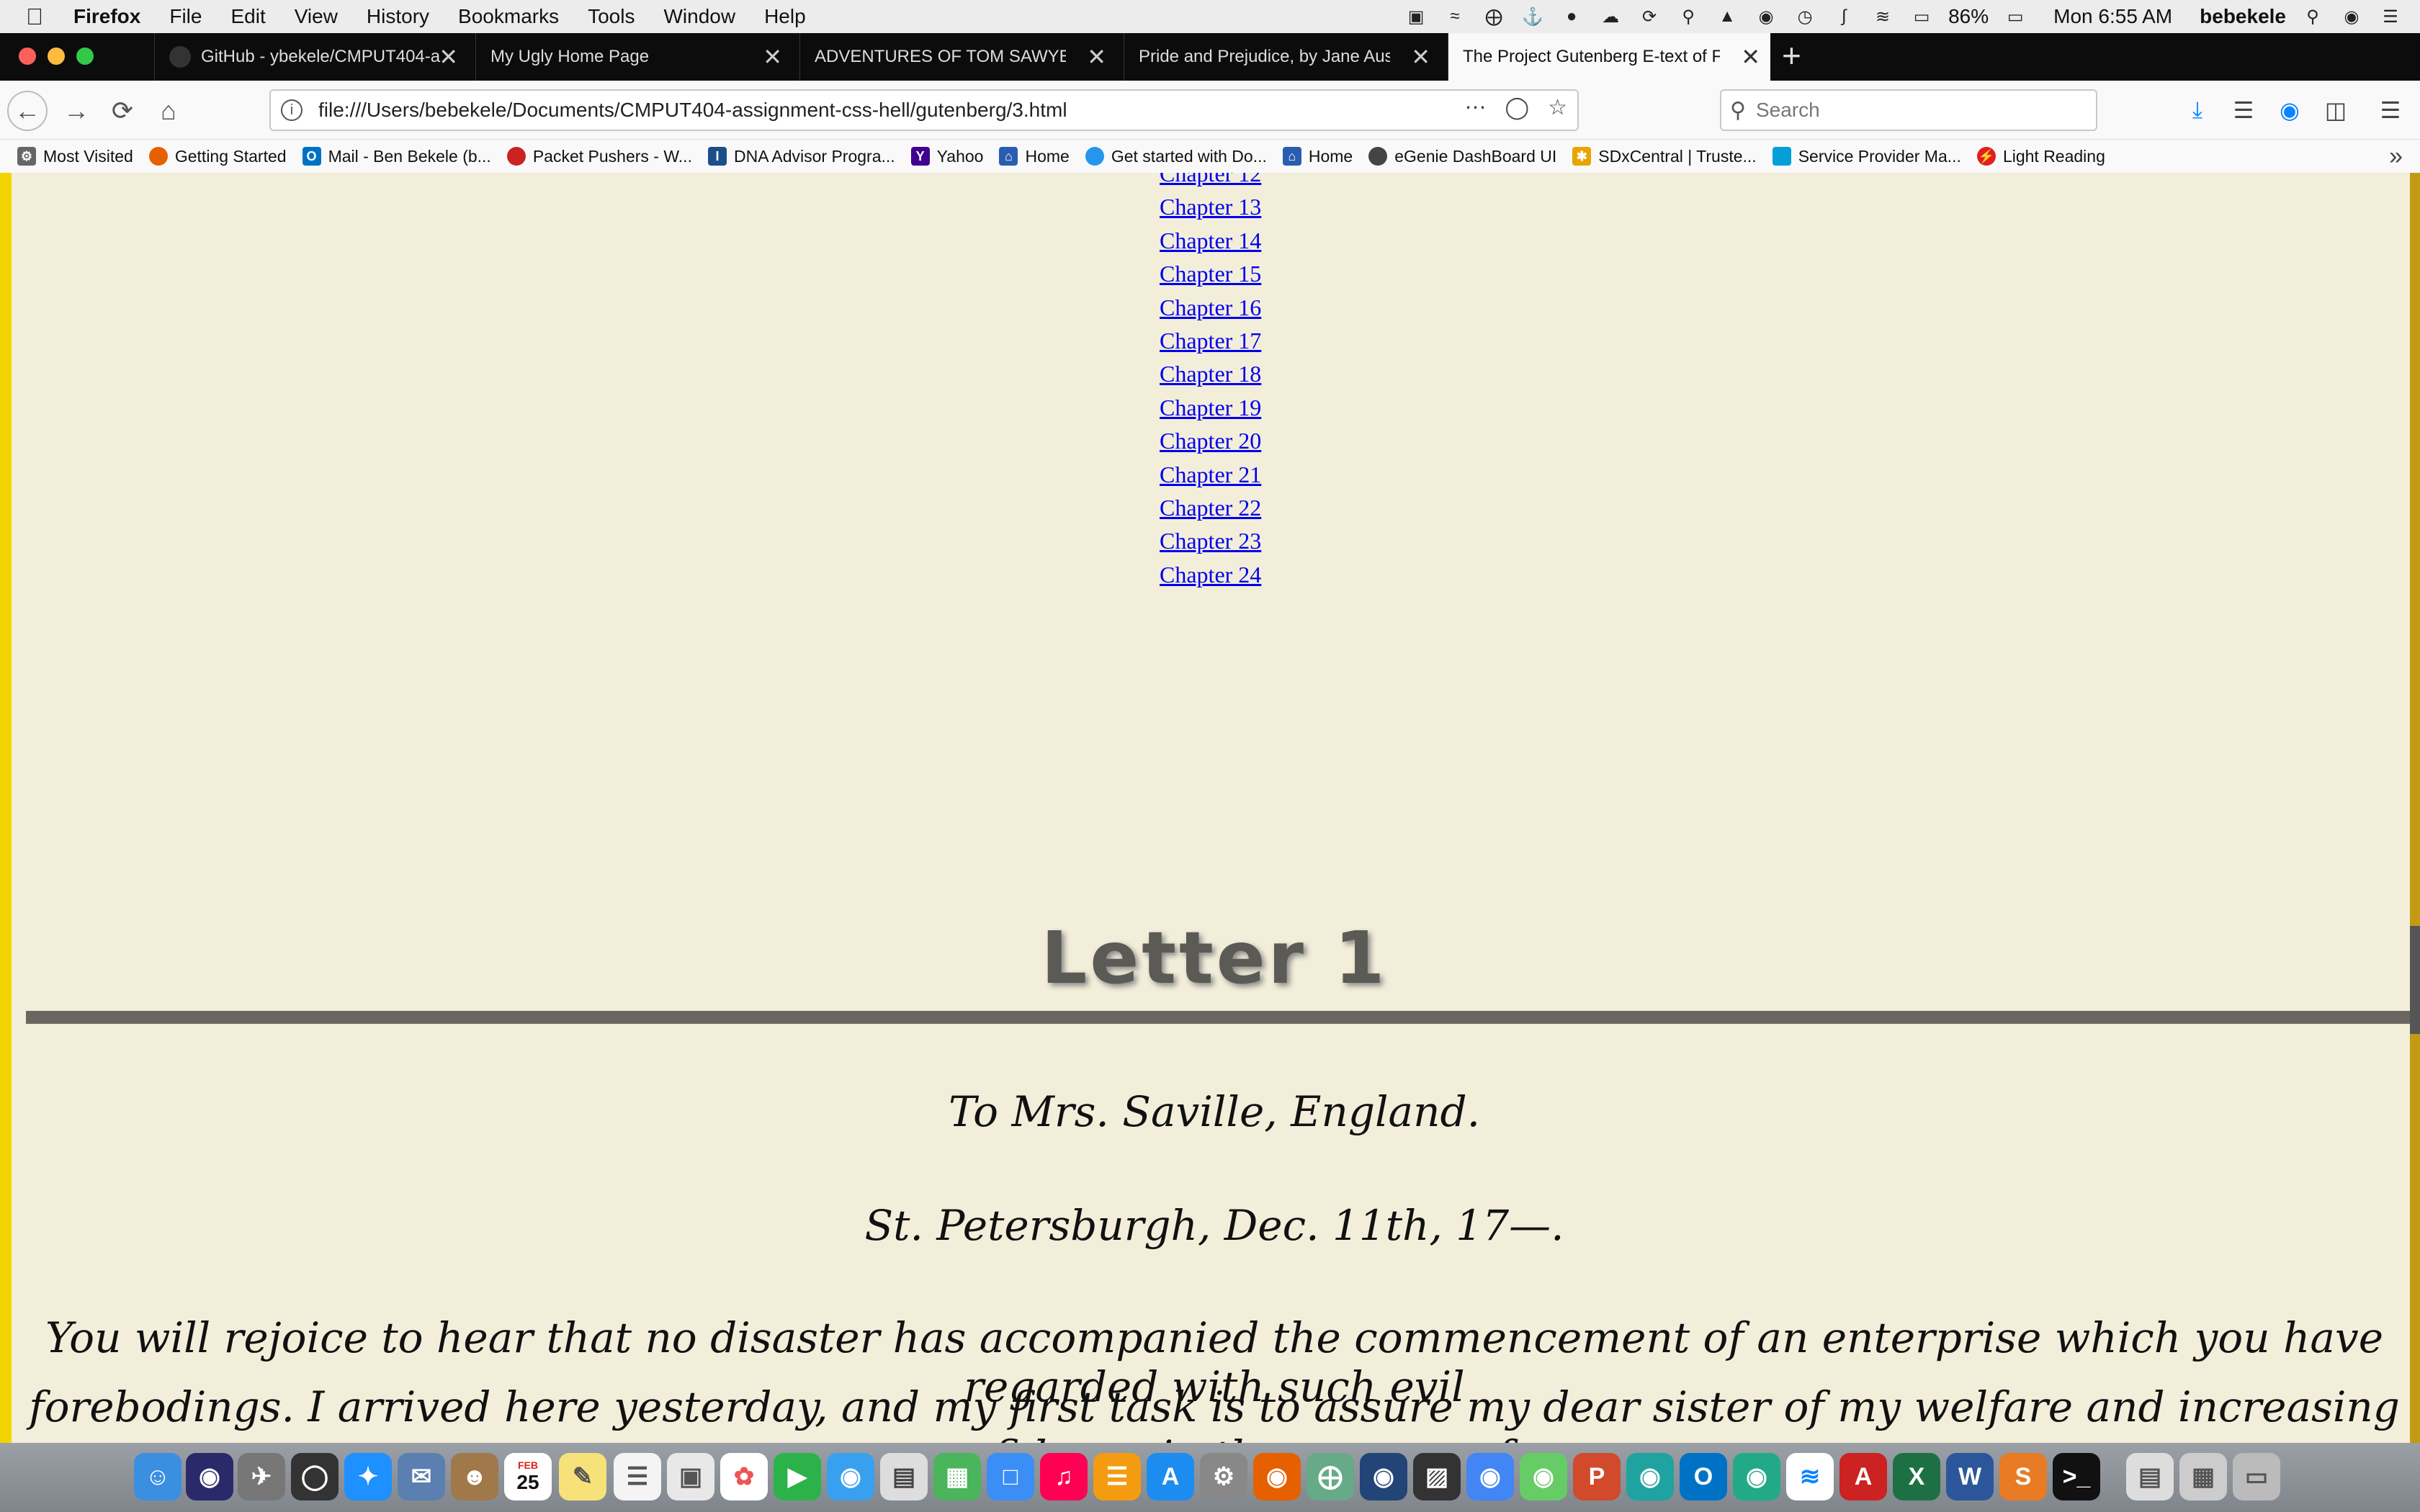 This screenshot has width=2420, height=1512. Describe the element at coordinates (690, 1476) in the screenshot. I see `preview-icon: ▣` at that location.